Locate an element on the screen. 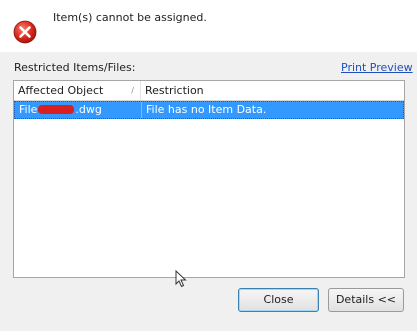 The width and height of the screenshot is (417, 331). table-header: Affected Object / Restriction is located at coordinates (209, 91).